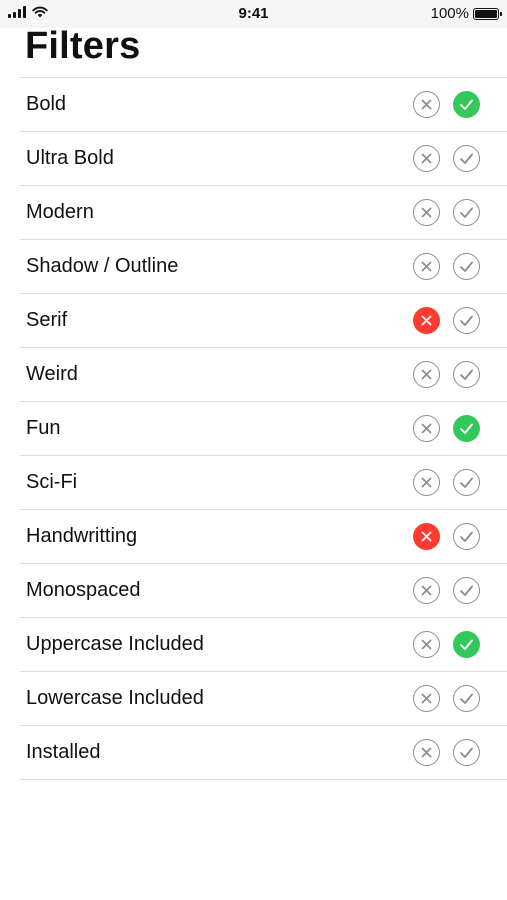  What do you see at coordinates (70, 158) in the screenshot?
I see `filter-label: Ultra Bold` at bounding box center [70, 158].